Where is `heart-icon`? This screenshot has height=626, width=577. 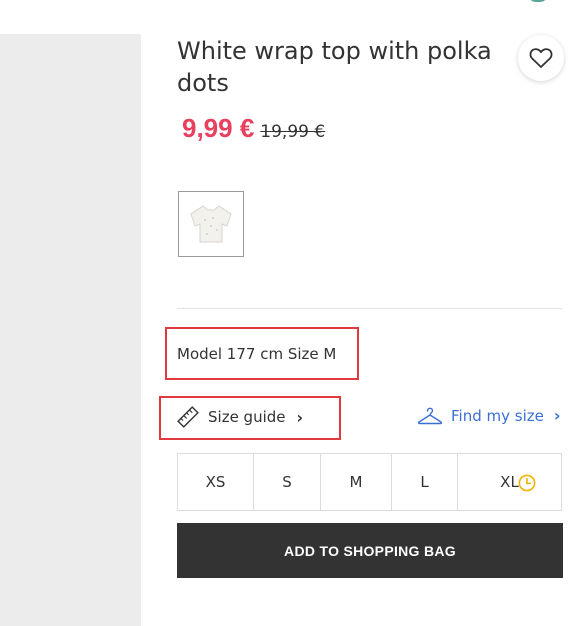 heart-icon is located at coordinates (541, 58).